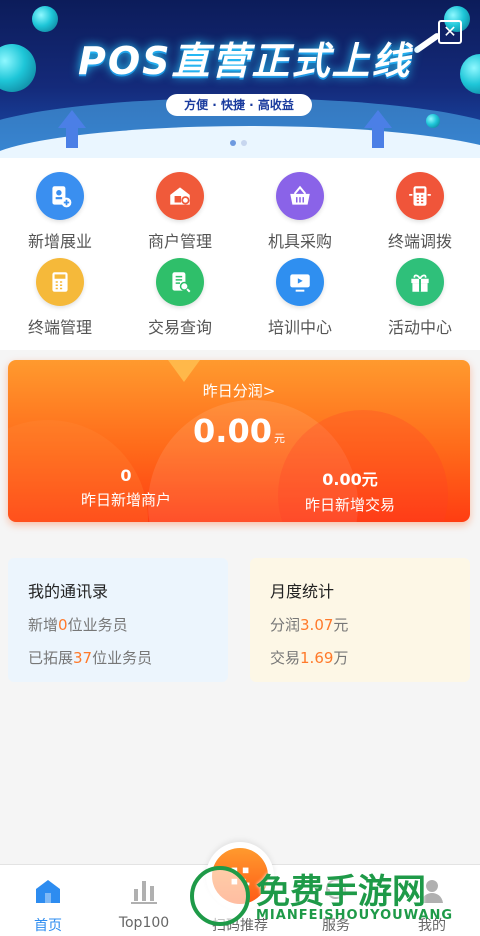  Describe the element at coordinates (144, 891) in the screenshot. I see `bar-chart-icon` at that location.